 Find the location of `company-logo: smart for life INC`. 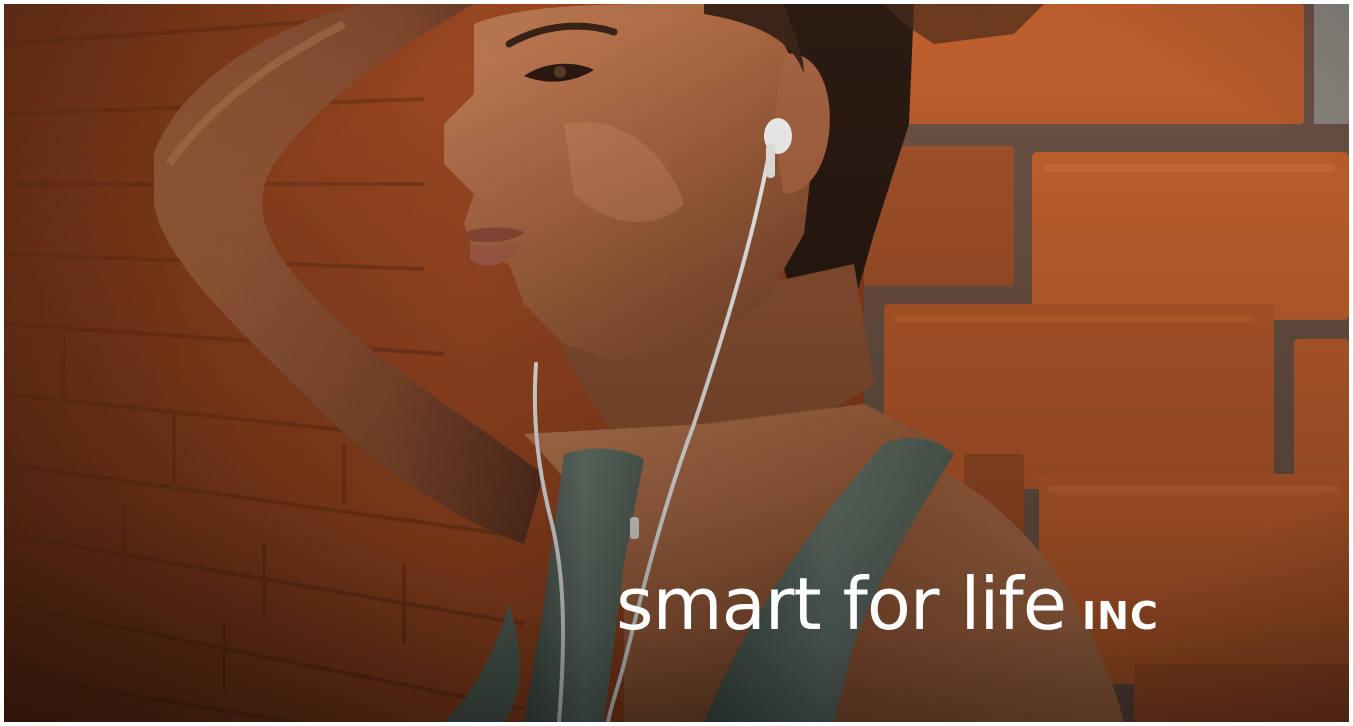

company-logo: smart for life INC is located at coordinates (887, 604).